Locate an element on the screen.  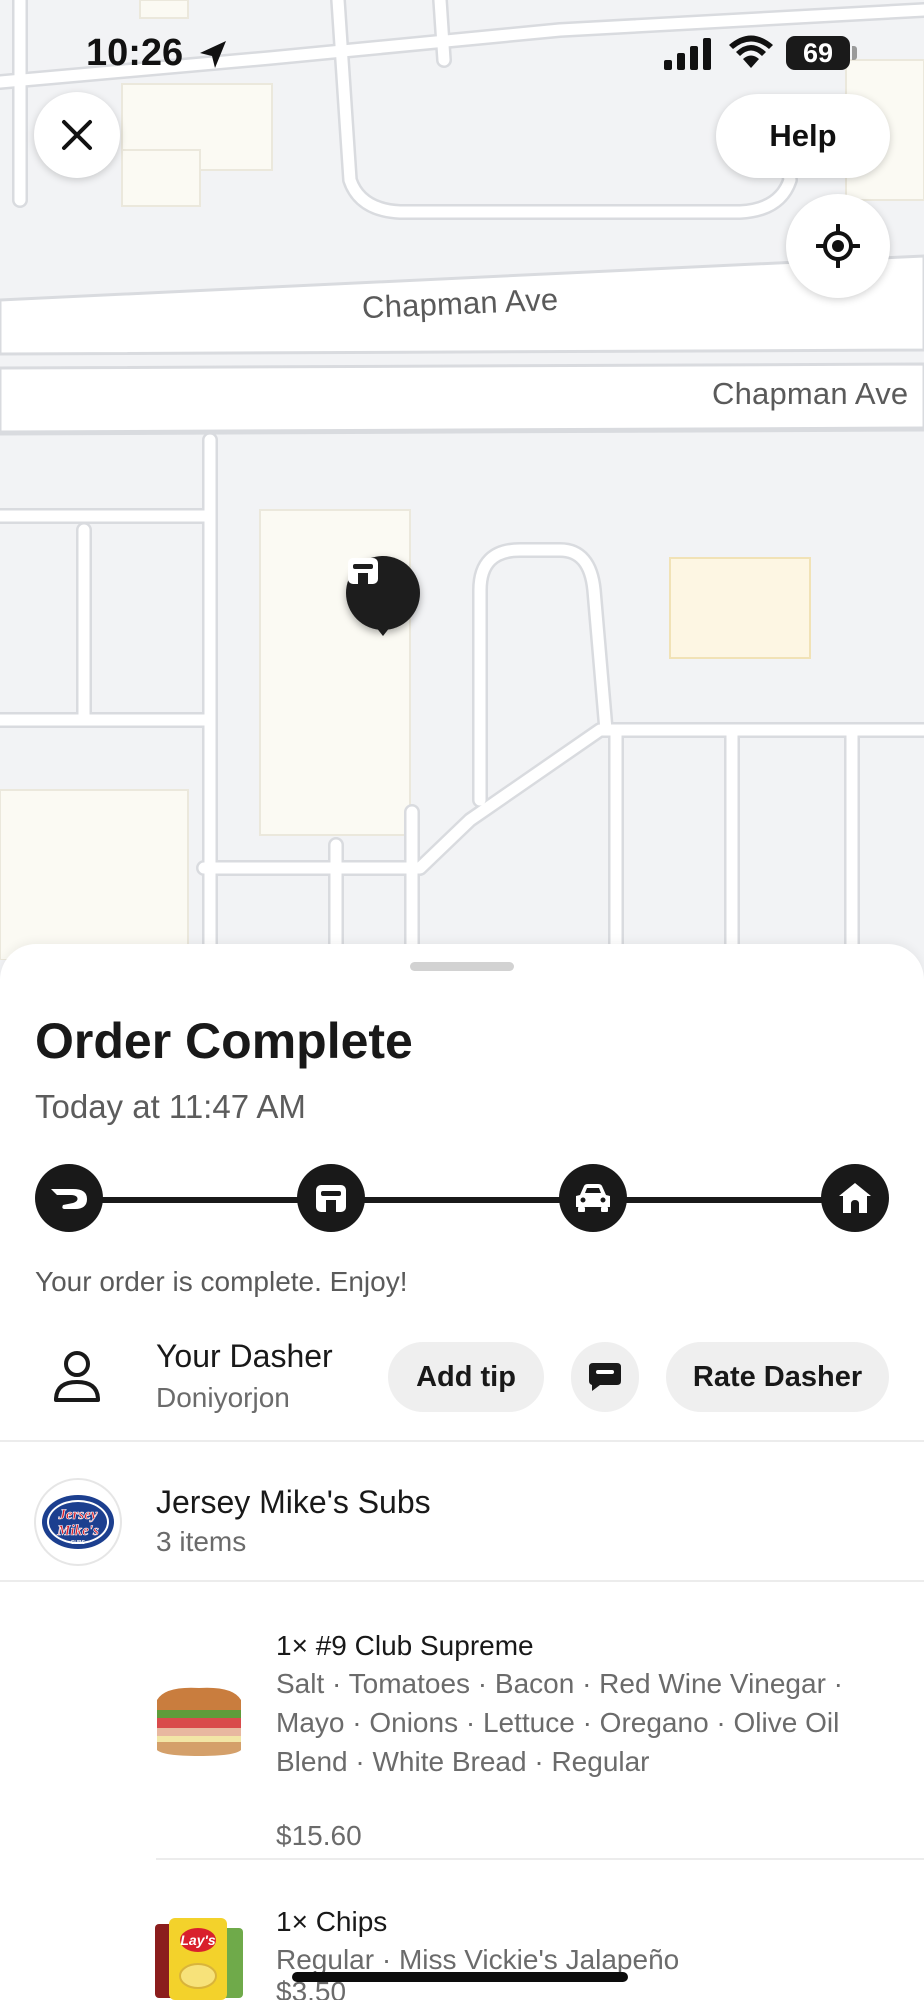
progress-step-car is located at coordinates (593, 1198).